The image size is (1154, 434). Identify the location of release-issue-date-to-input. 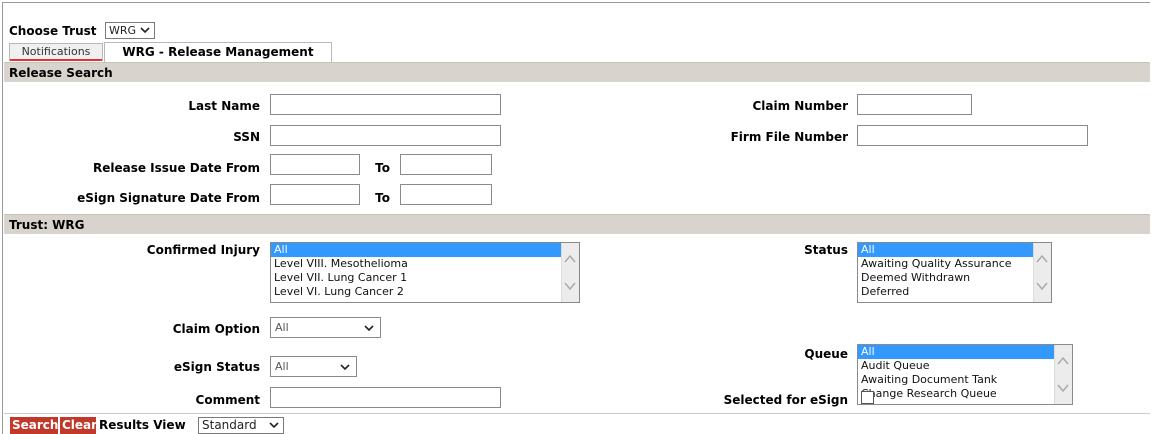
(446, 164).